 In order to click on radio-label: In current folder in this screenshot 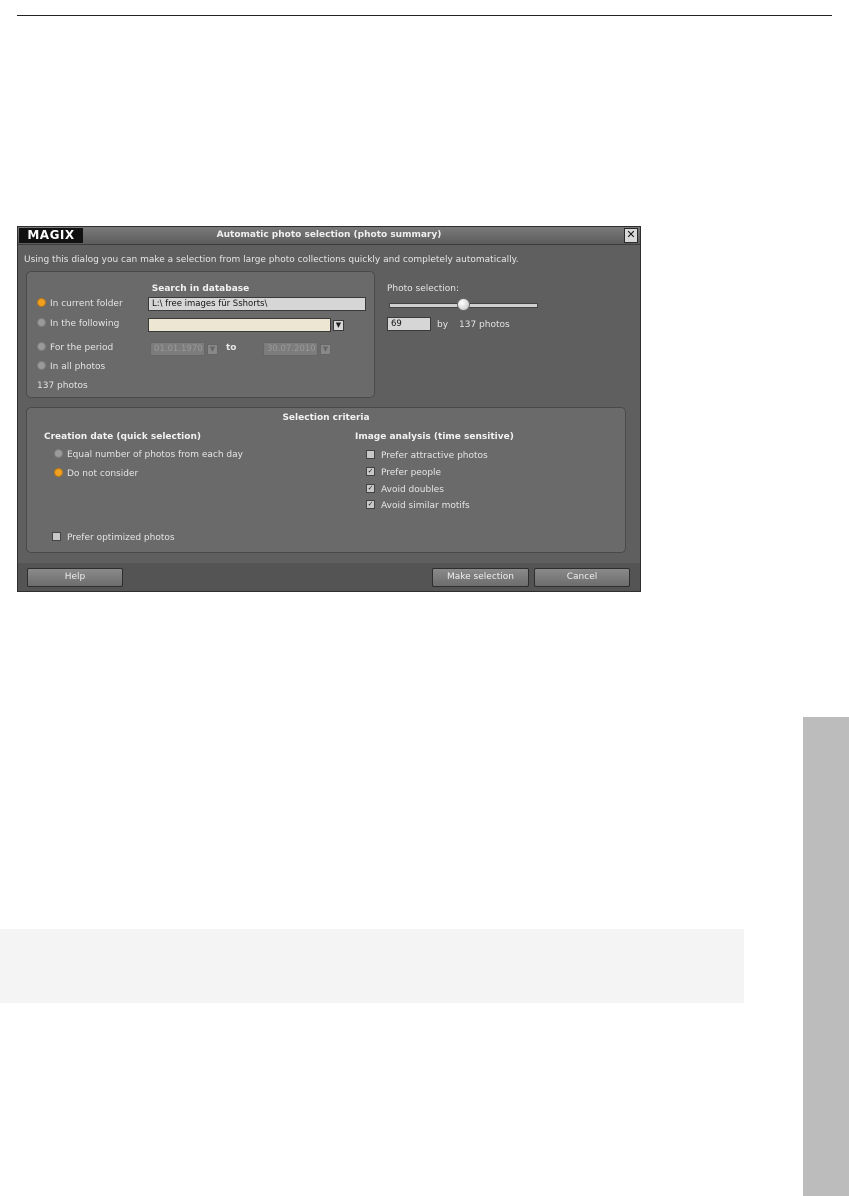, I will do `click(86, 304)`.